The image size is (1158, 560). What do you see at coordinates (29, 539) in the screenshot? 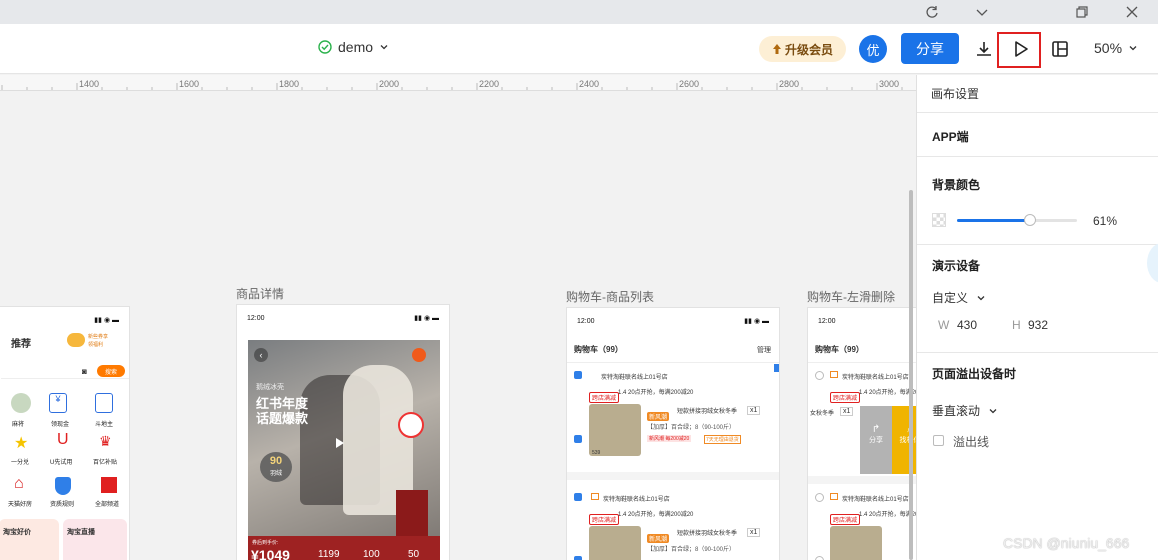
I see `good-price-card: 淘宝好价` at bounding box center [29, 539].